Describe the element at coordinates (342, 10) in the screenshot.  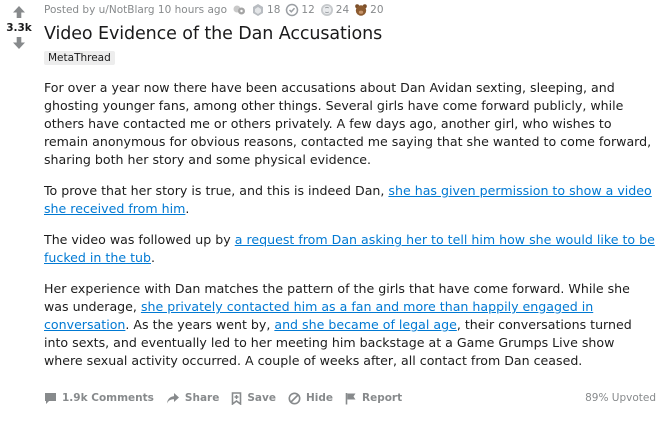
I see `award-count: 24` at that location.